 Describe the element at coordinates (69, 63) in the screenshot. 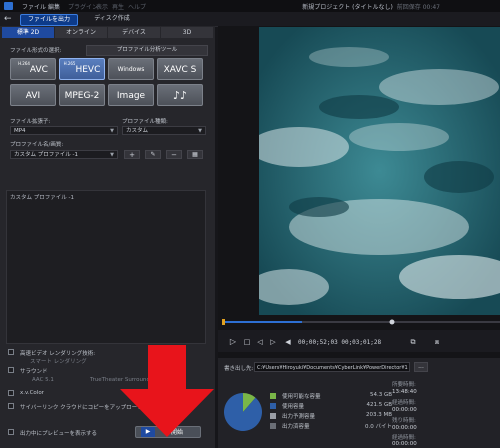

I see `format-hevc-codec: H.265` at that location.